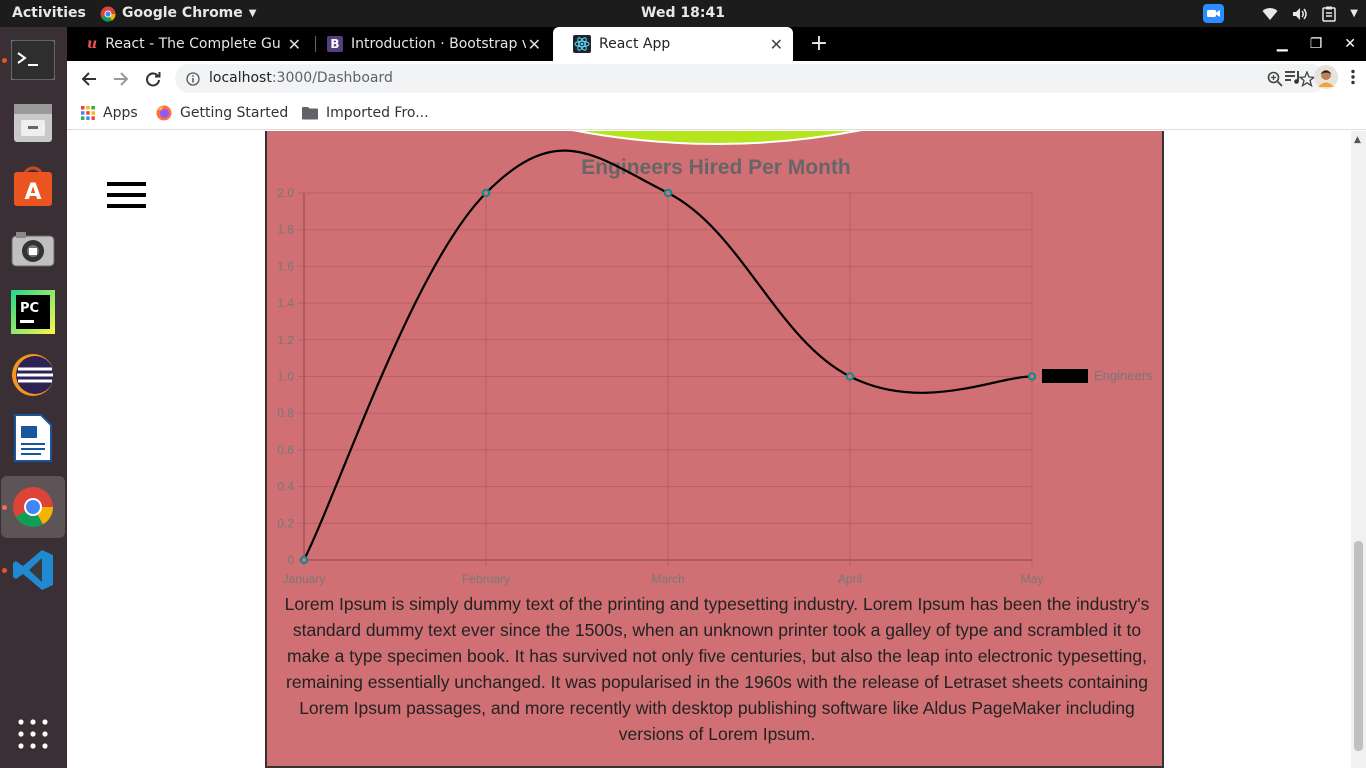 This screenshot has height=768, width=1366. I want to click on terminal-icon, so click(33, 60).